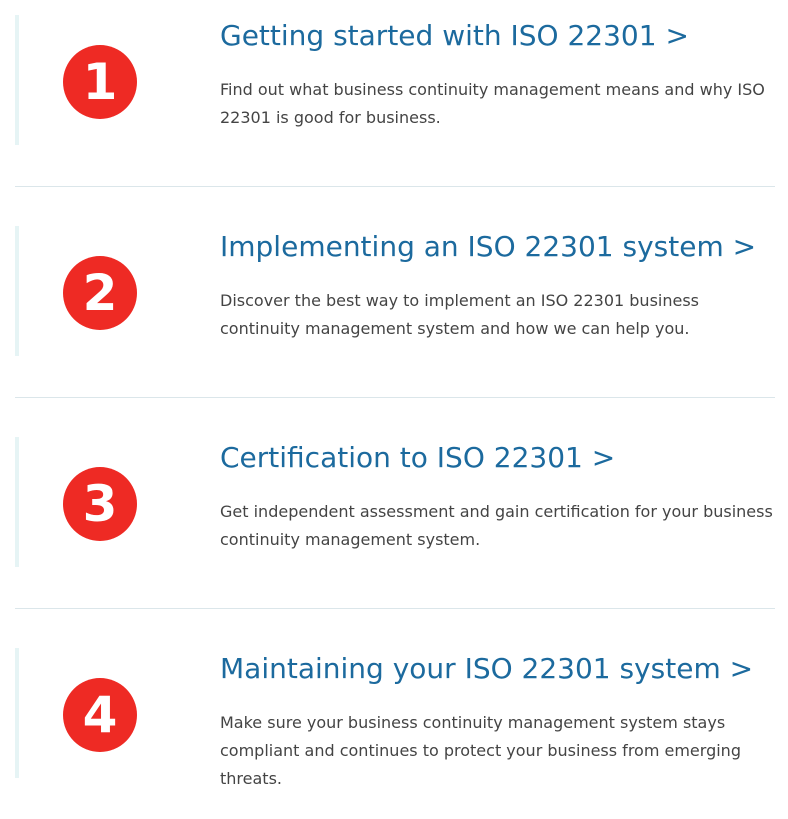 This screenshot has height=819, width=788. I want to click on step-number: 4, so click(100, 715).